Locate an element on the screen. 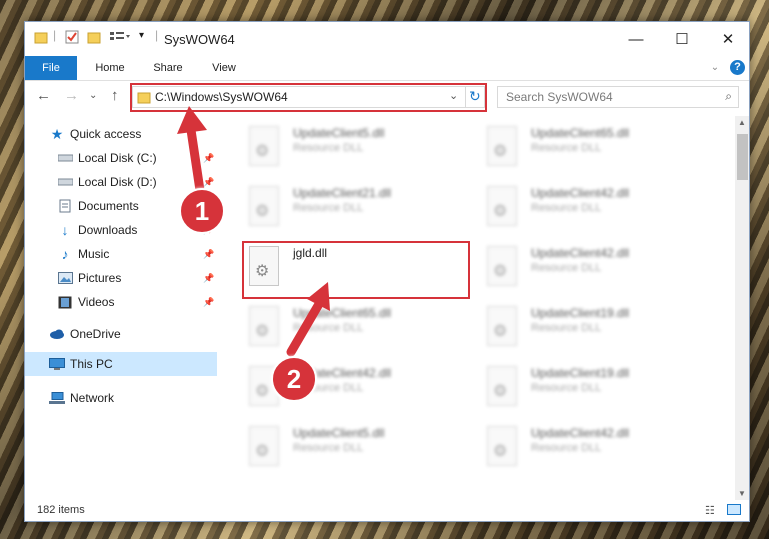 This screenshot has height=539, width=769. arrow-1-shaft is located at coordinates (196, 163).